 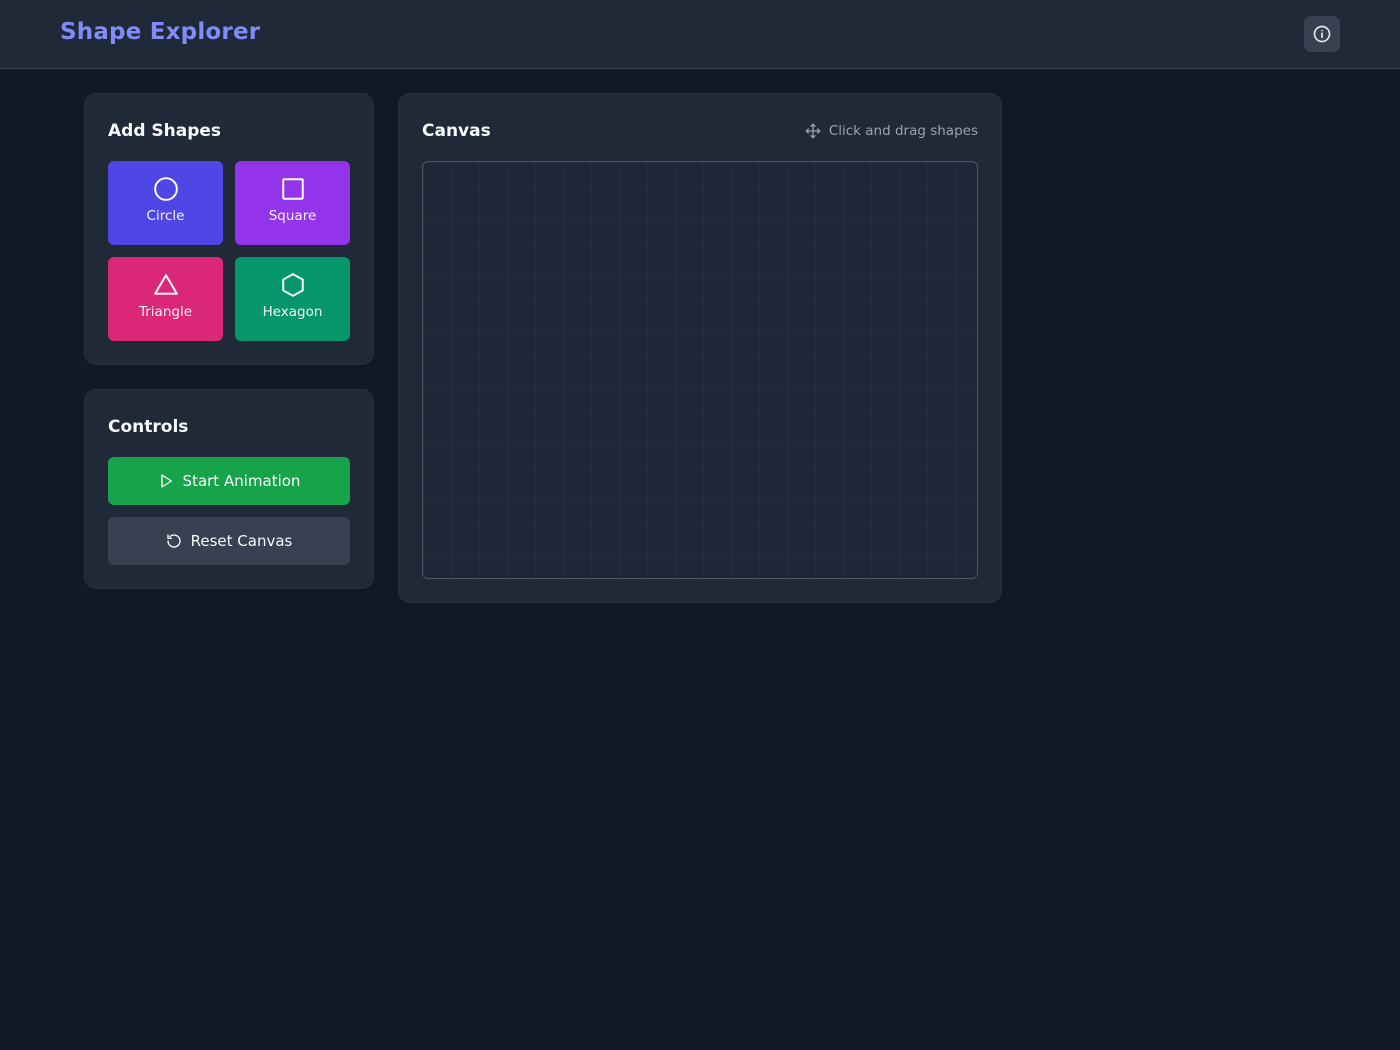 I want to click on canvas-hint: Click and drag shapes, so click(x=891, y=131).